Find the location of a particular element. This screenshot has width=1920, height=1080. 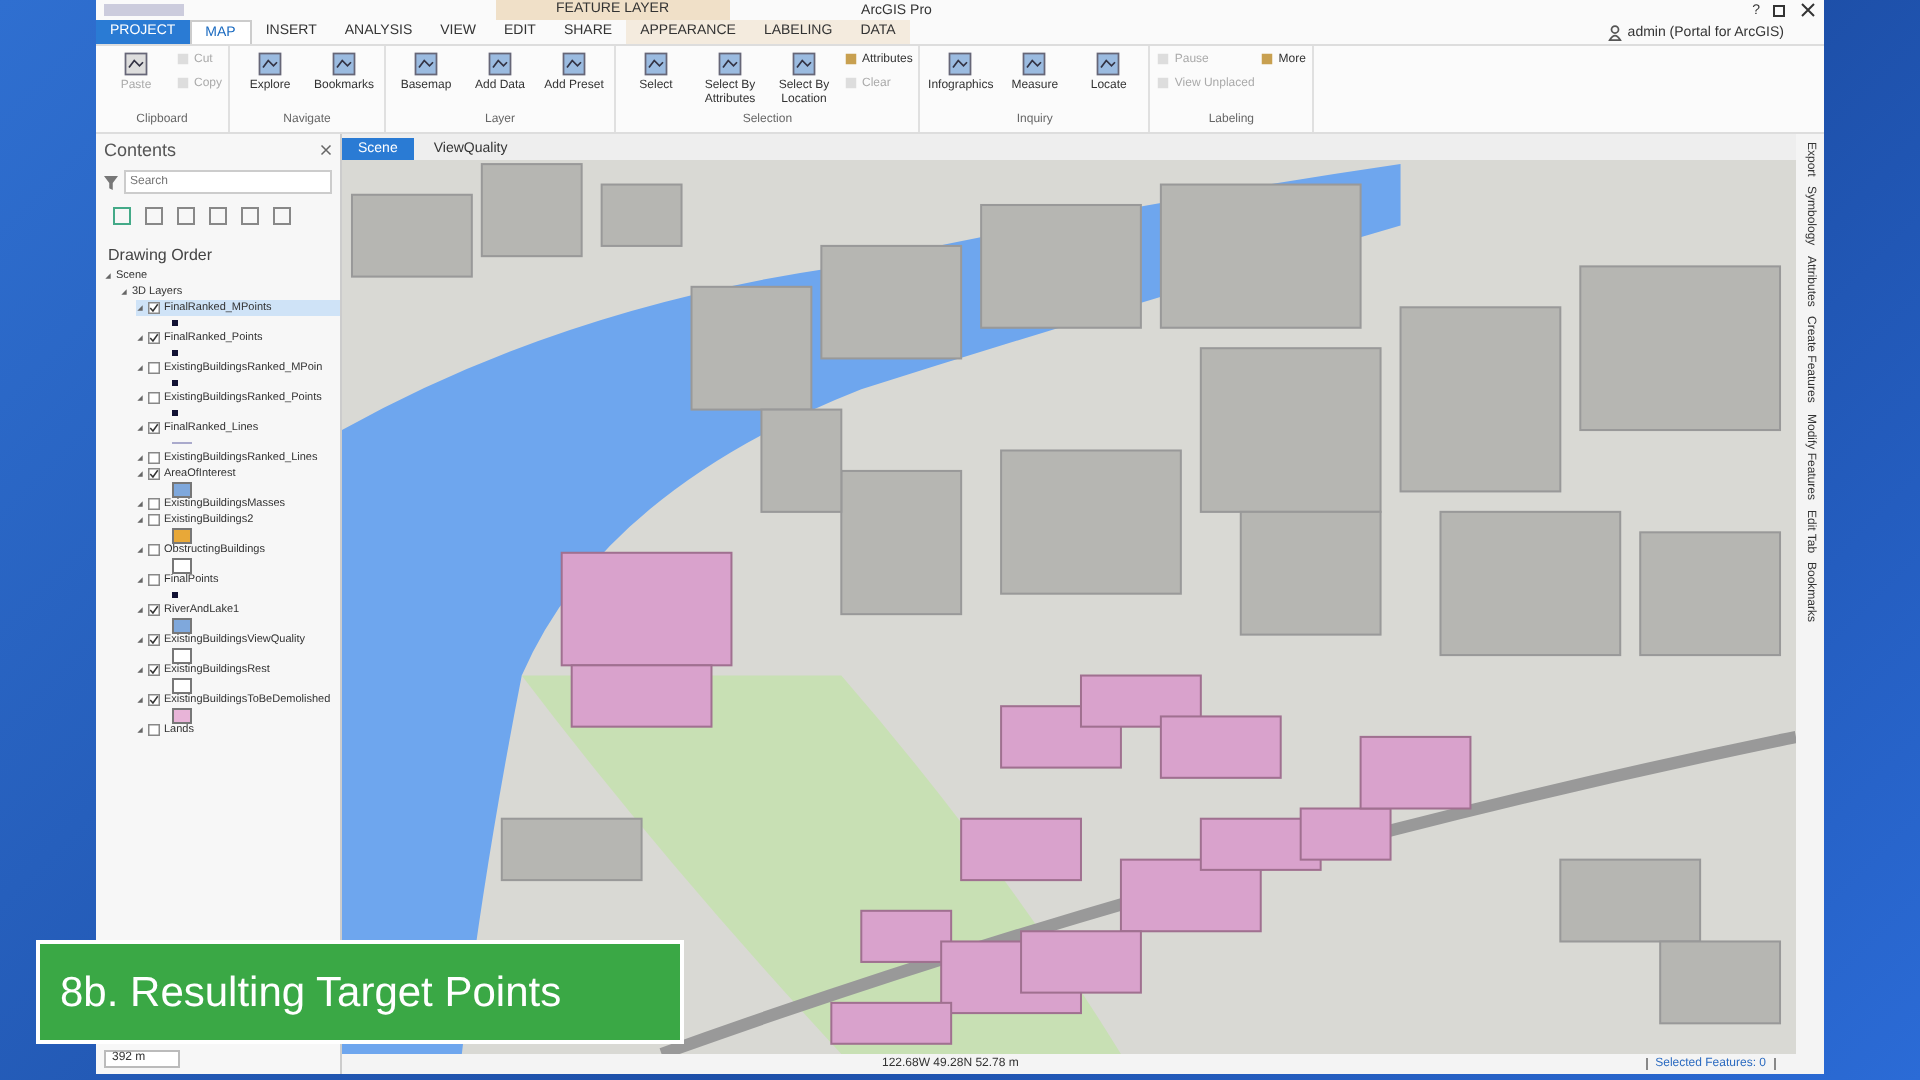

section-heading: Drawing Order is located at coordinates (160, 256).